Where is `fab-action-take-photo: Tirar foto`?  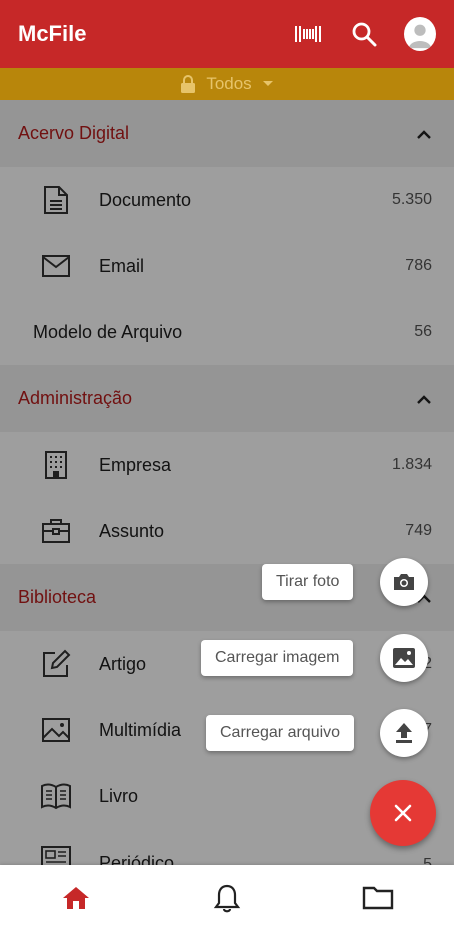
fab-action-take-photo: Tirar foto is located at coordinates (308, 582).